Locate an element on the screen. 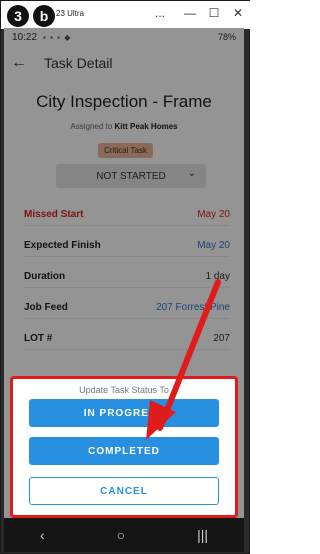  nav-recents-icon: ||| is located at coordinates (202, 535).